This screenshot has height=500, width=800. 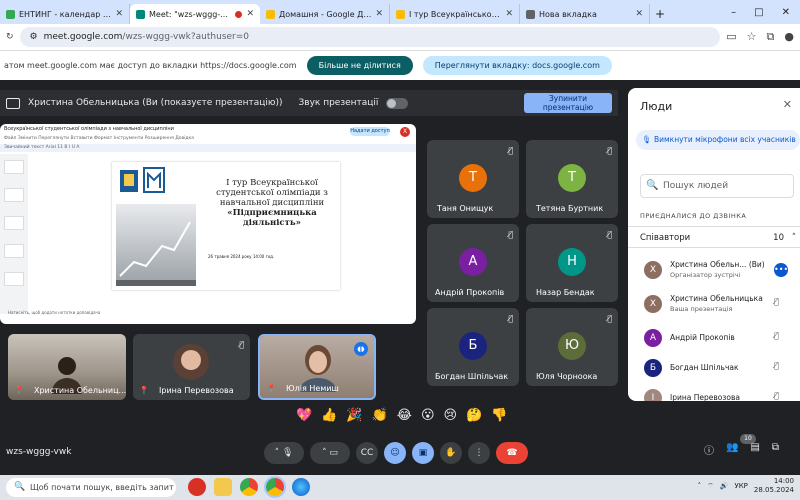 What do you see at coordinates (660, 14) in the screenshot?
I see `new-tab-button: +` at bounding box center [660, 14].